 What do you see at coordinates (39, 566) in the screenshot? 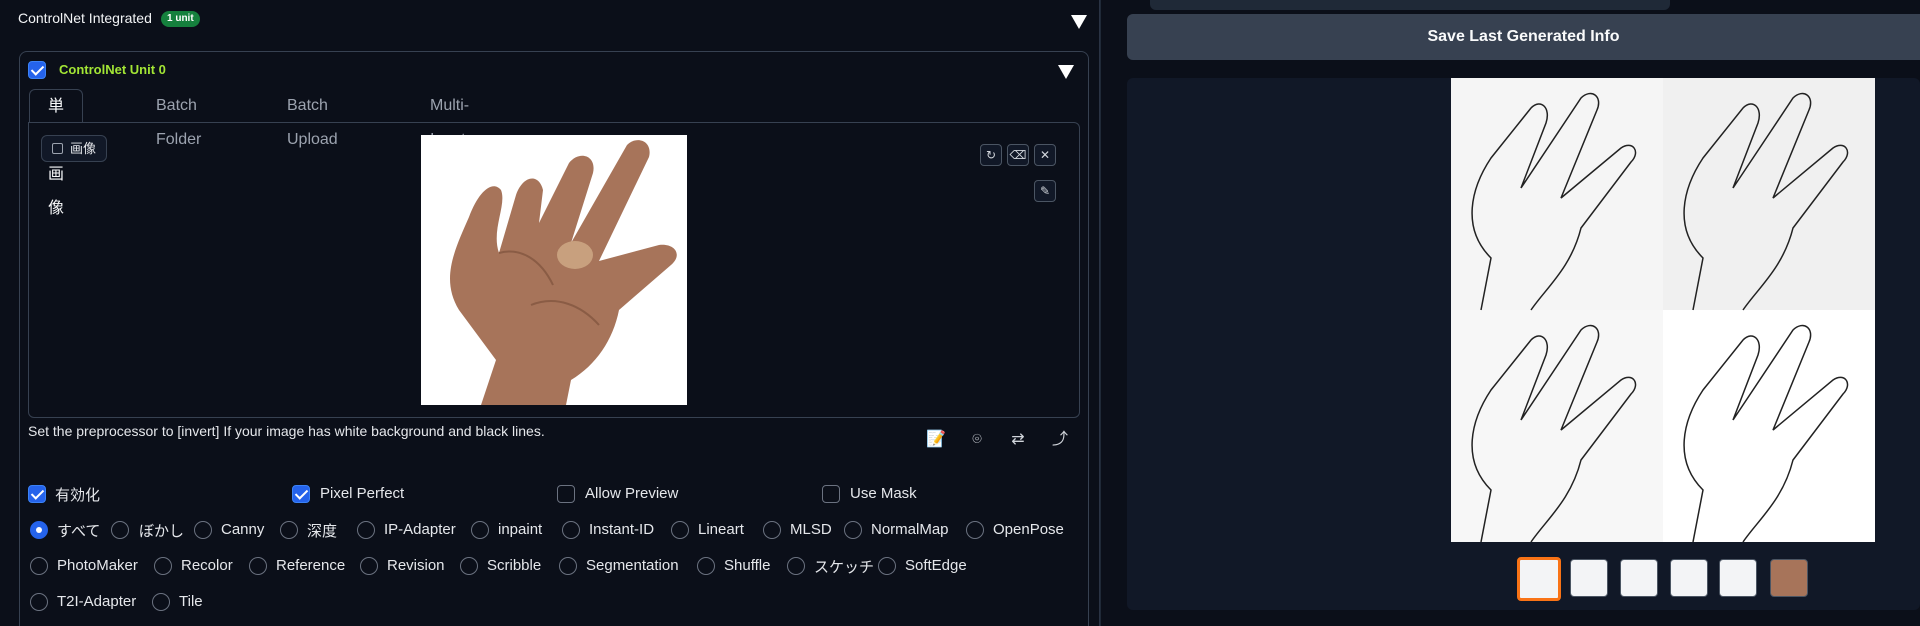
I see `radio-photomaker` at bounding box center [39, 566].